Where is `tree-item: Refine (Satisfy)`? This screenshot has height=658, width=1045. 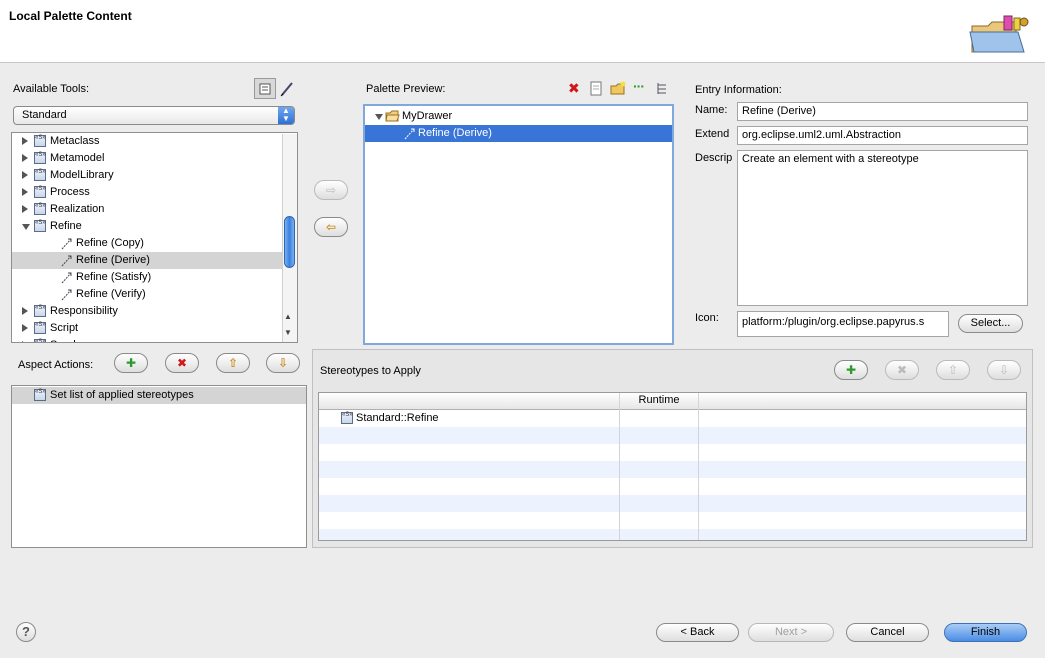
tree-item: Refine (Satisfy) is located at coordinates (147, 277).